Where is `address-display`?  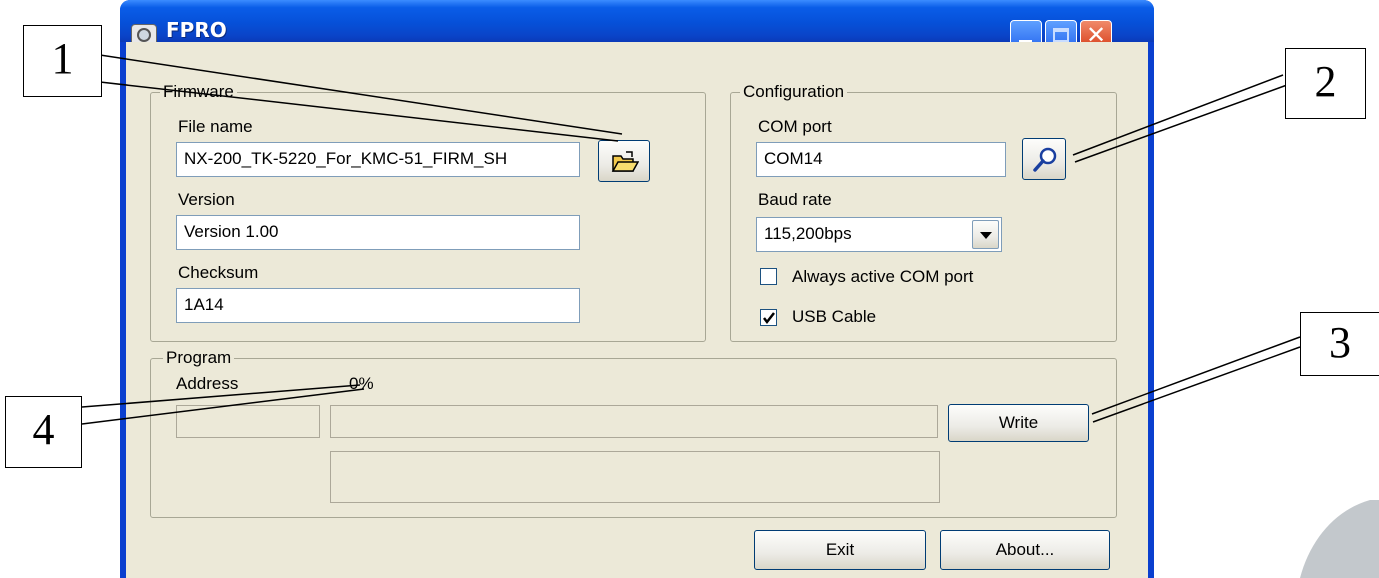
address-display is located at coordinates (248, 421).